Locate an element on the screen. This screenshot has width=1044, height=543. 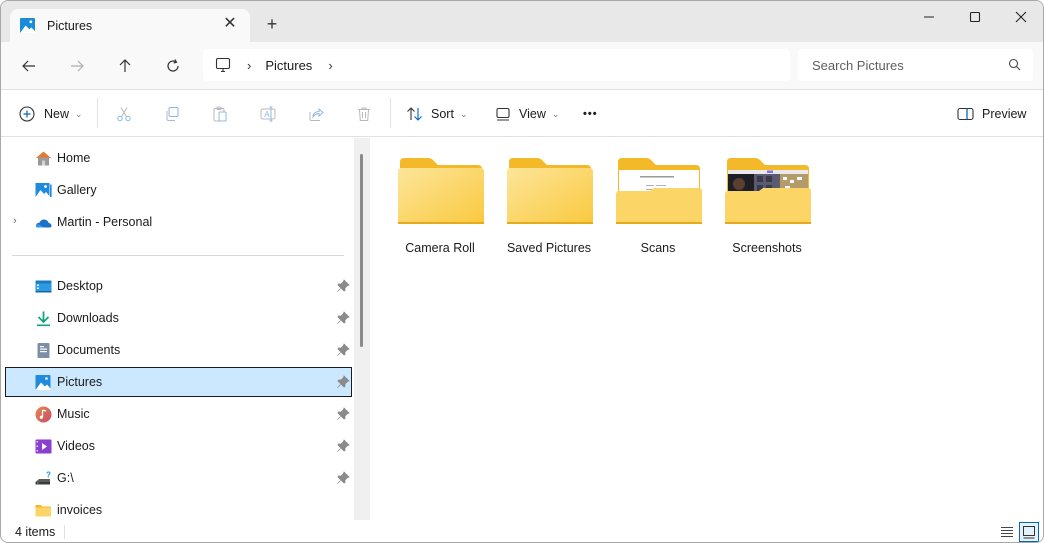
sidebar-item-pictures: Pictures is located at coordinates (178, 382).